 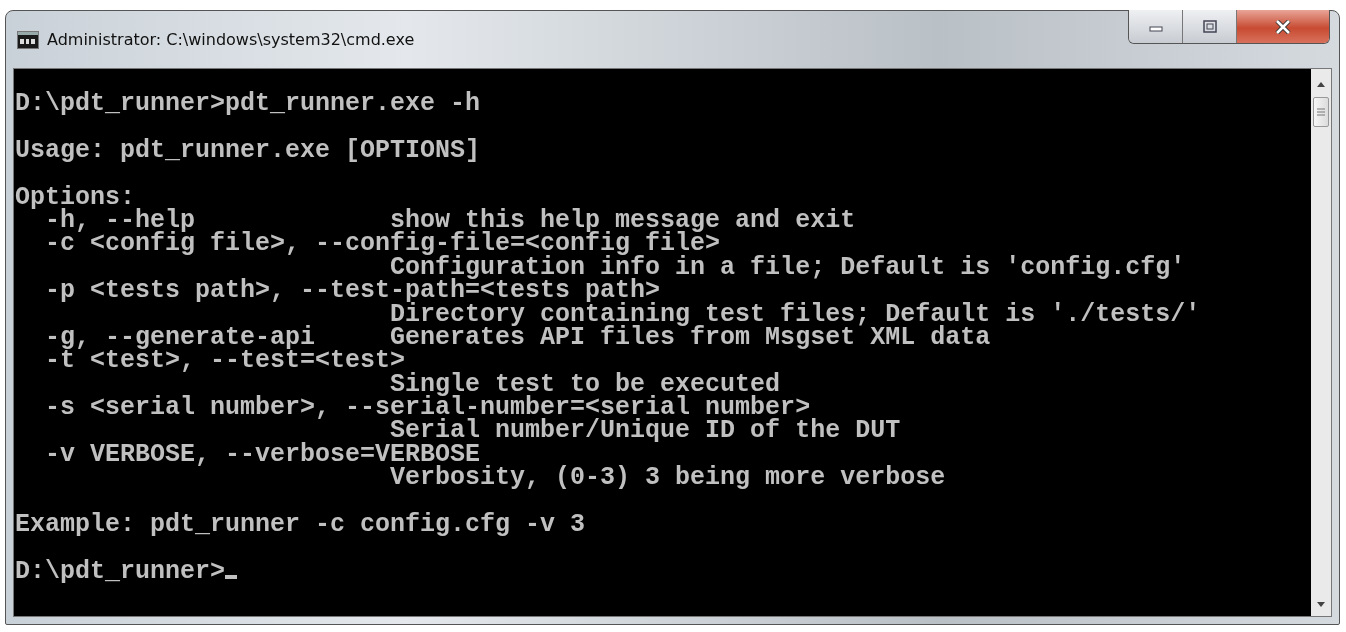 What do you see at coordinates (1156, 26) in the screenshot?
I see `minimize-button` at bounding box center [1156, 26].